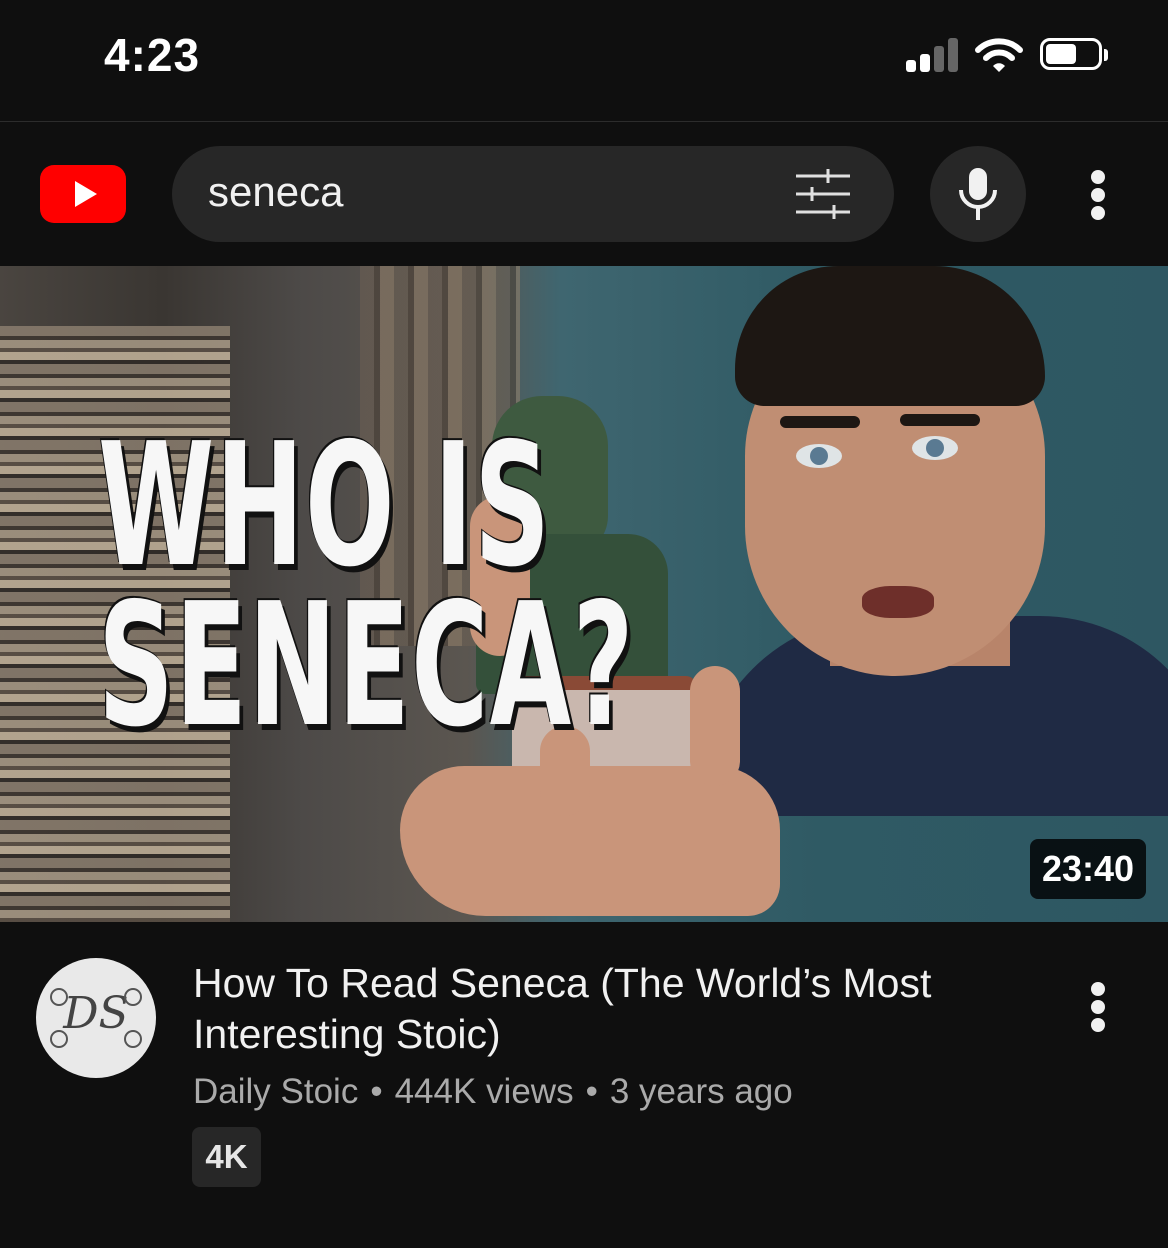 The image size is (1168, 1248). I want to click on status-bar: 4:23, so click(584, 60).